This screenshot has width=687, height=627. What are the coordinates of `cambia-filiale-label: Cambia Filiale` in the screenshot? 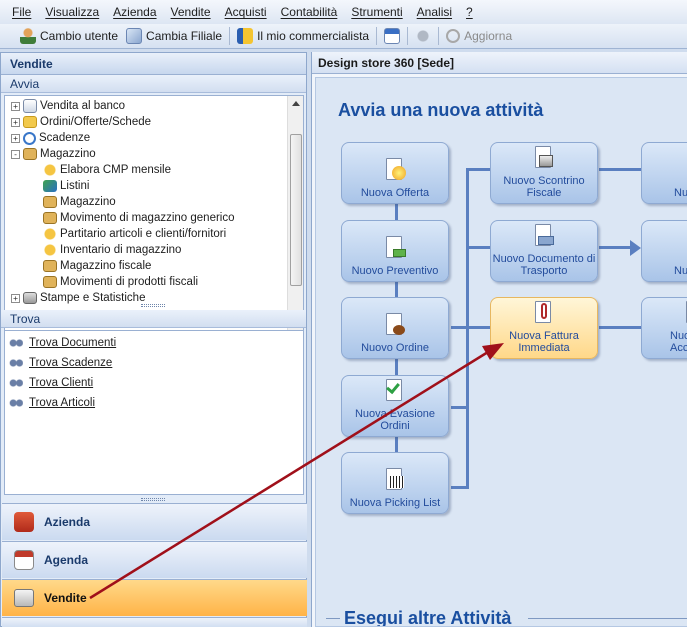 It's located at (184, 36).